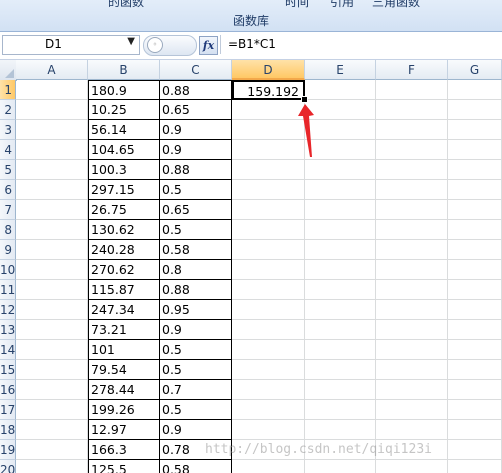 This screenshot has width=502, height=473. I want to click on cell-g1, so click(475, 90).